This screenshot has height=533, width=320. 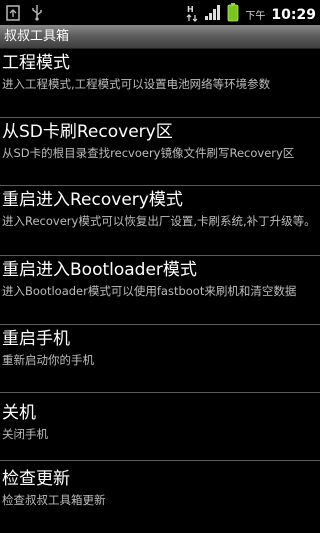 What do you see at coordinates (212, 14) in the screenshot?
I see `signal-icon` at bounding box center [212, 14].